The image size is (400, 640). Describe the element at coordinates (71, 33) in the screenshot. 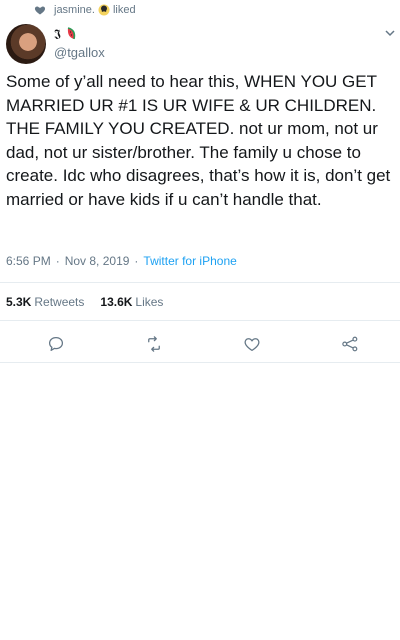

I see `watermelon-icon` at that location.